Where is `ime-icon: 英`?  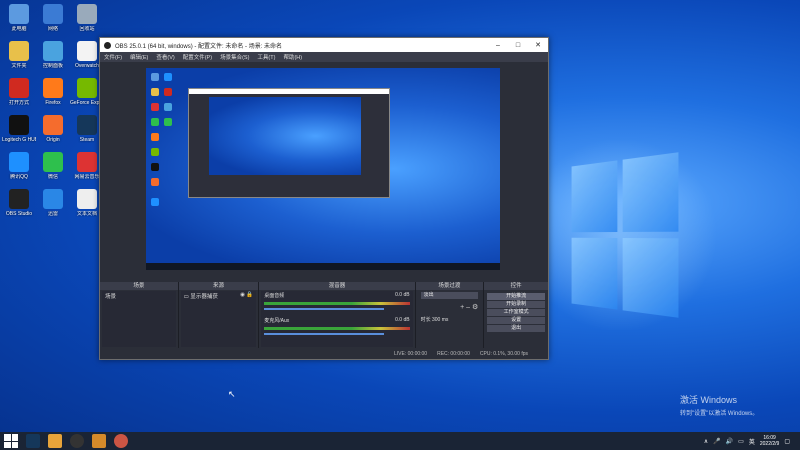
ime-icon: 英 is located at coordinates (752, 441).